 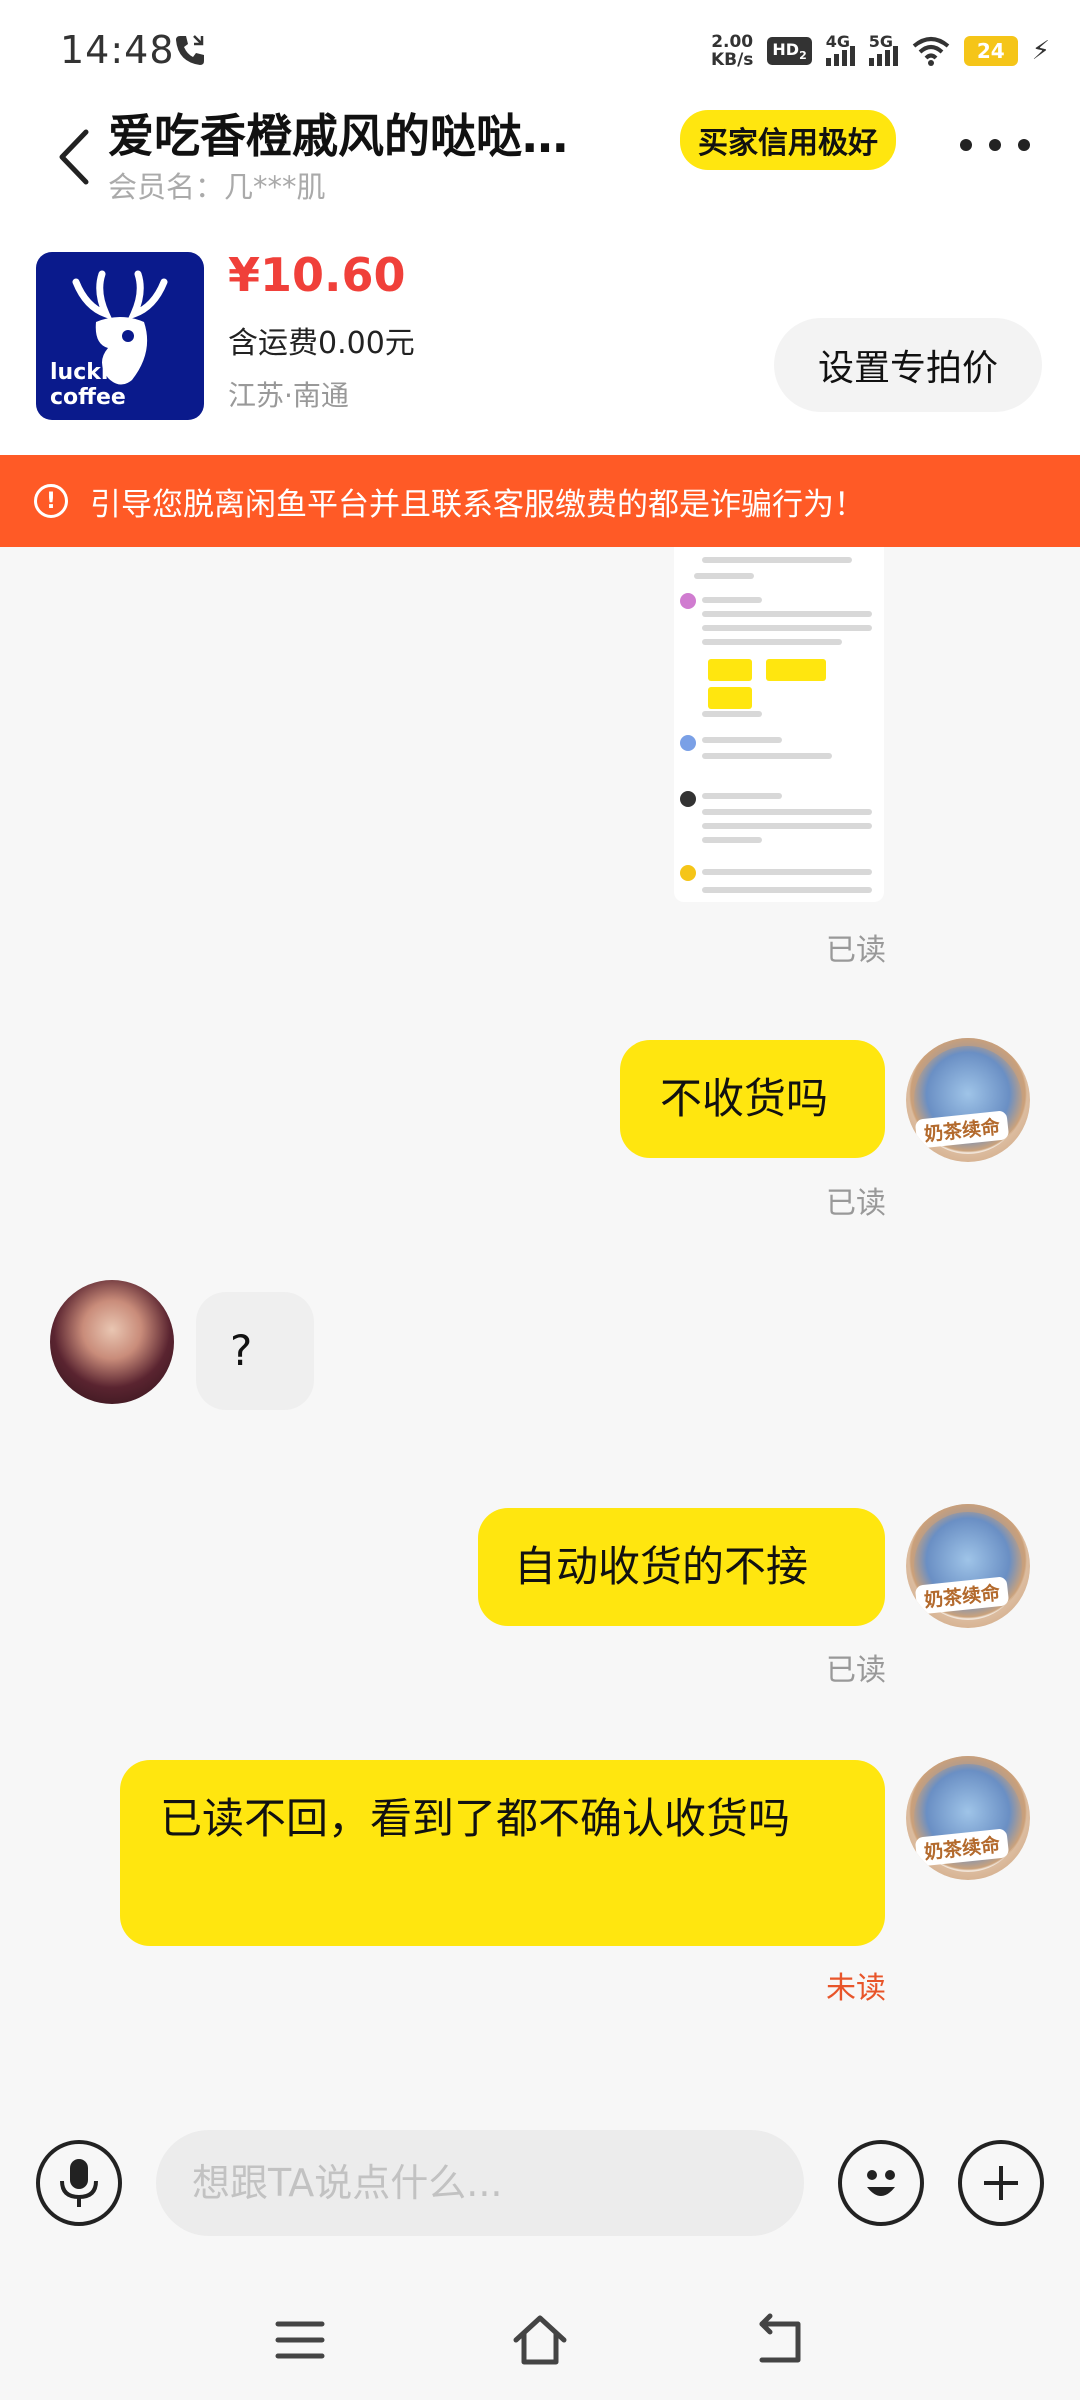 I want to click on status-time: 14:48, so click(x=117, y=50).